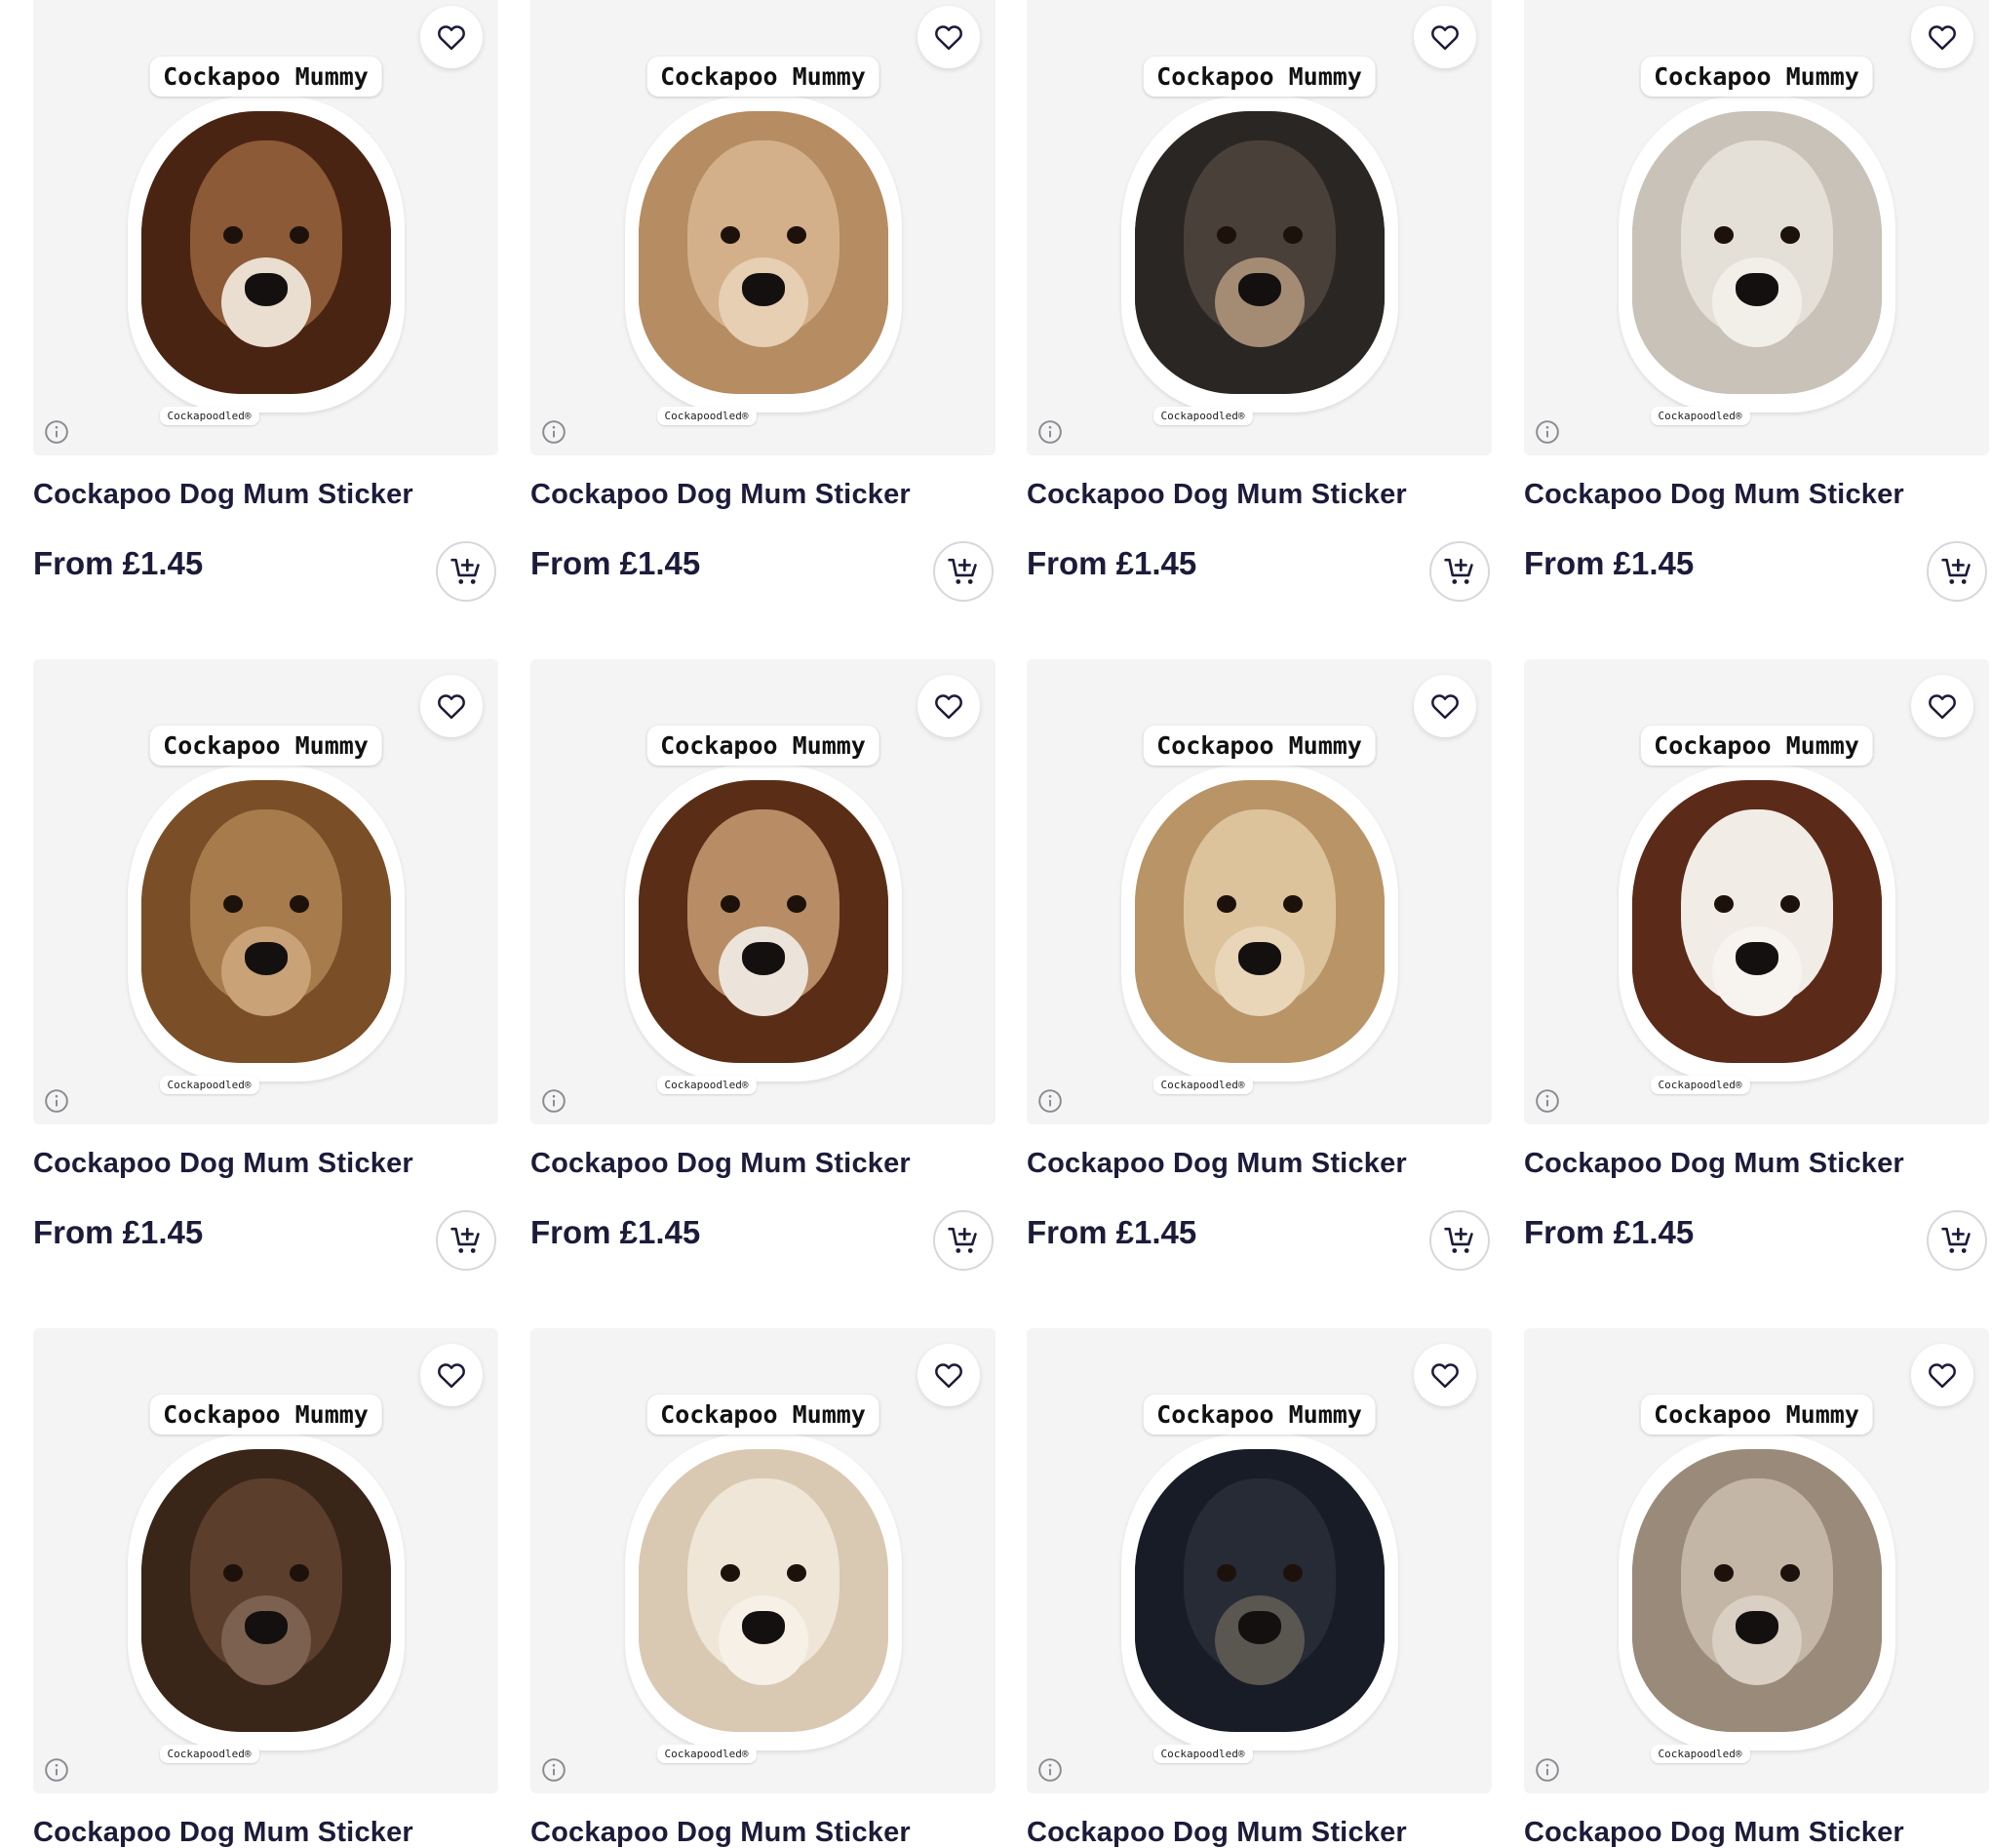 The width and height of the screenshot is (1992, 1848). Describe the element at coordinates (764, 910) in the screenshot. I see `sticker-artwork: Cockapoo Mummy Cockapoodled®` at that location.